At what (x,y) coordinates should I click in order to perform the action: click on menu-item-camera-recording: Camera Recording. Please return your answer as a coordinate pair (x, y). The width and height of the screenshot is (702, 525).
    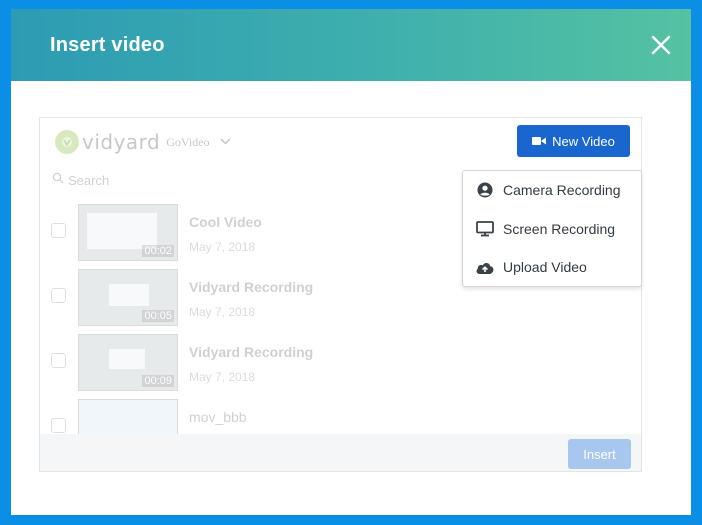
    Looking at the image, I should click on (552, 190).